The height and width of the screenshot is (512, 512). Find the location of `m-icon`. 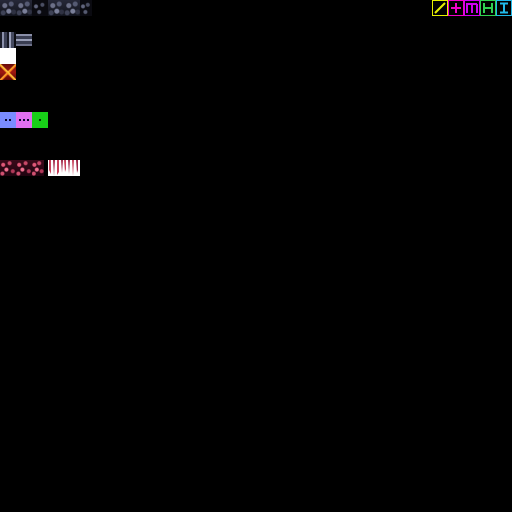

m-icon is located at coordinates (472, 8).